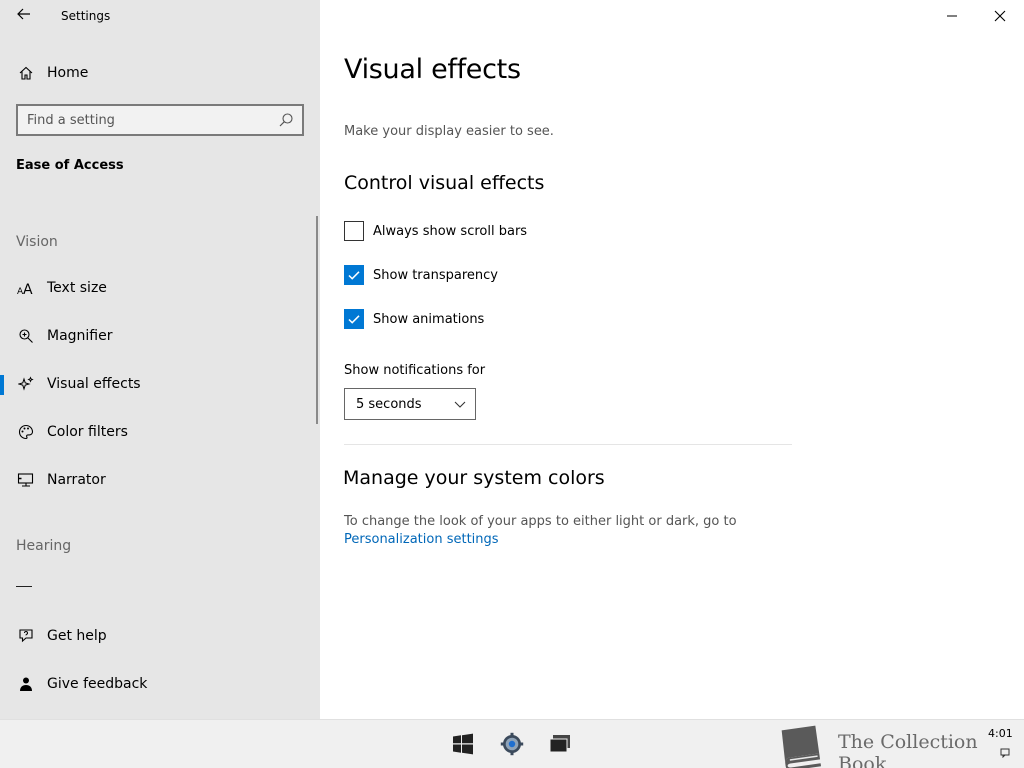 This screenshot has height=768, width=1024. What do you see at coordinates (286, 120) in the screenshot?
I see `search-icon` at bounding box center [286, 120].